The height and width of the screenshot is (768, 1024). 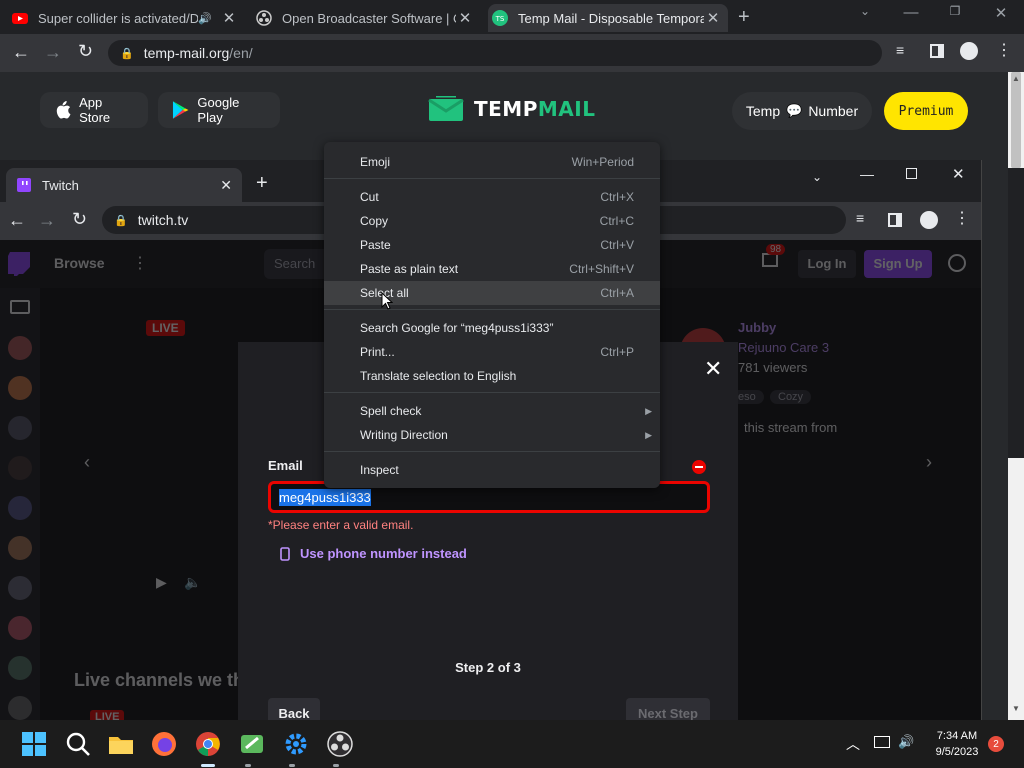 I want to click on tray-chevron-icon: ︿, so click(x=853, y=744).